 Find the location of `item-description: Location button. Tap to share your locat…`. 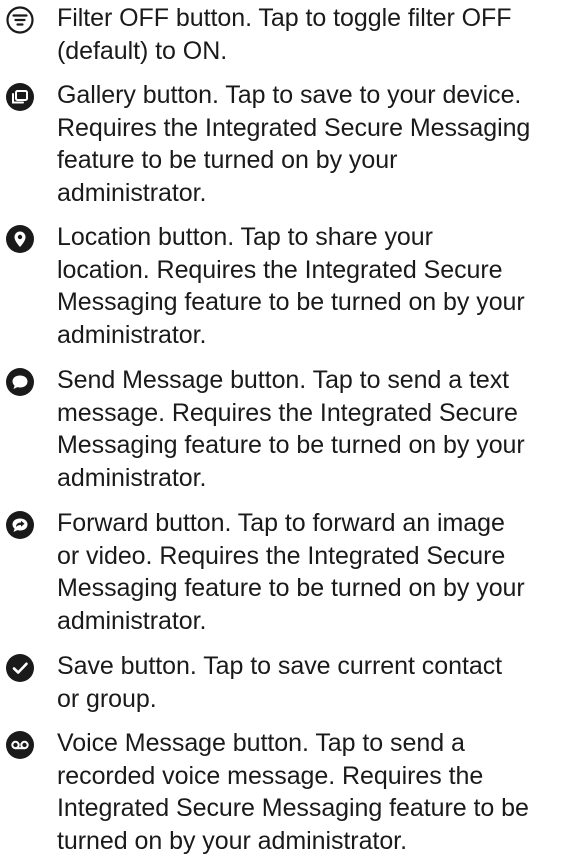

item-description: Location button. Tap to share your locat… is located at coordinates (291, 286).